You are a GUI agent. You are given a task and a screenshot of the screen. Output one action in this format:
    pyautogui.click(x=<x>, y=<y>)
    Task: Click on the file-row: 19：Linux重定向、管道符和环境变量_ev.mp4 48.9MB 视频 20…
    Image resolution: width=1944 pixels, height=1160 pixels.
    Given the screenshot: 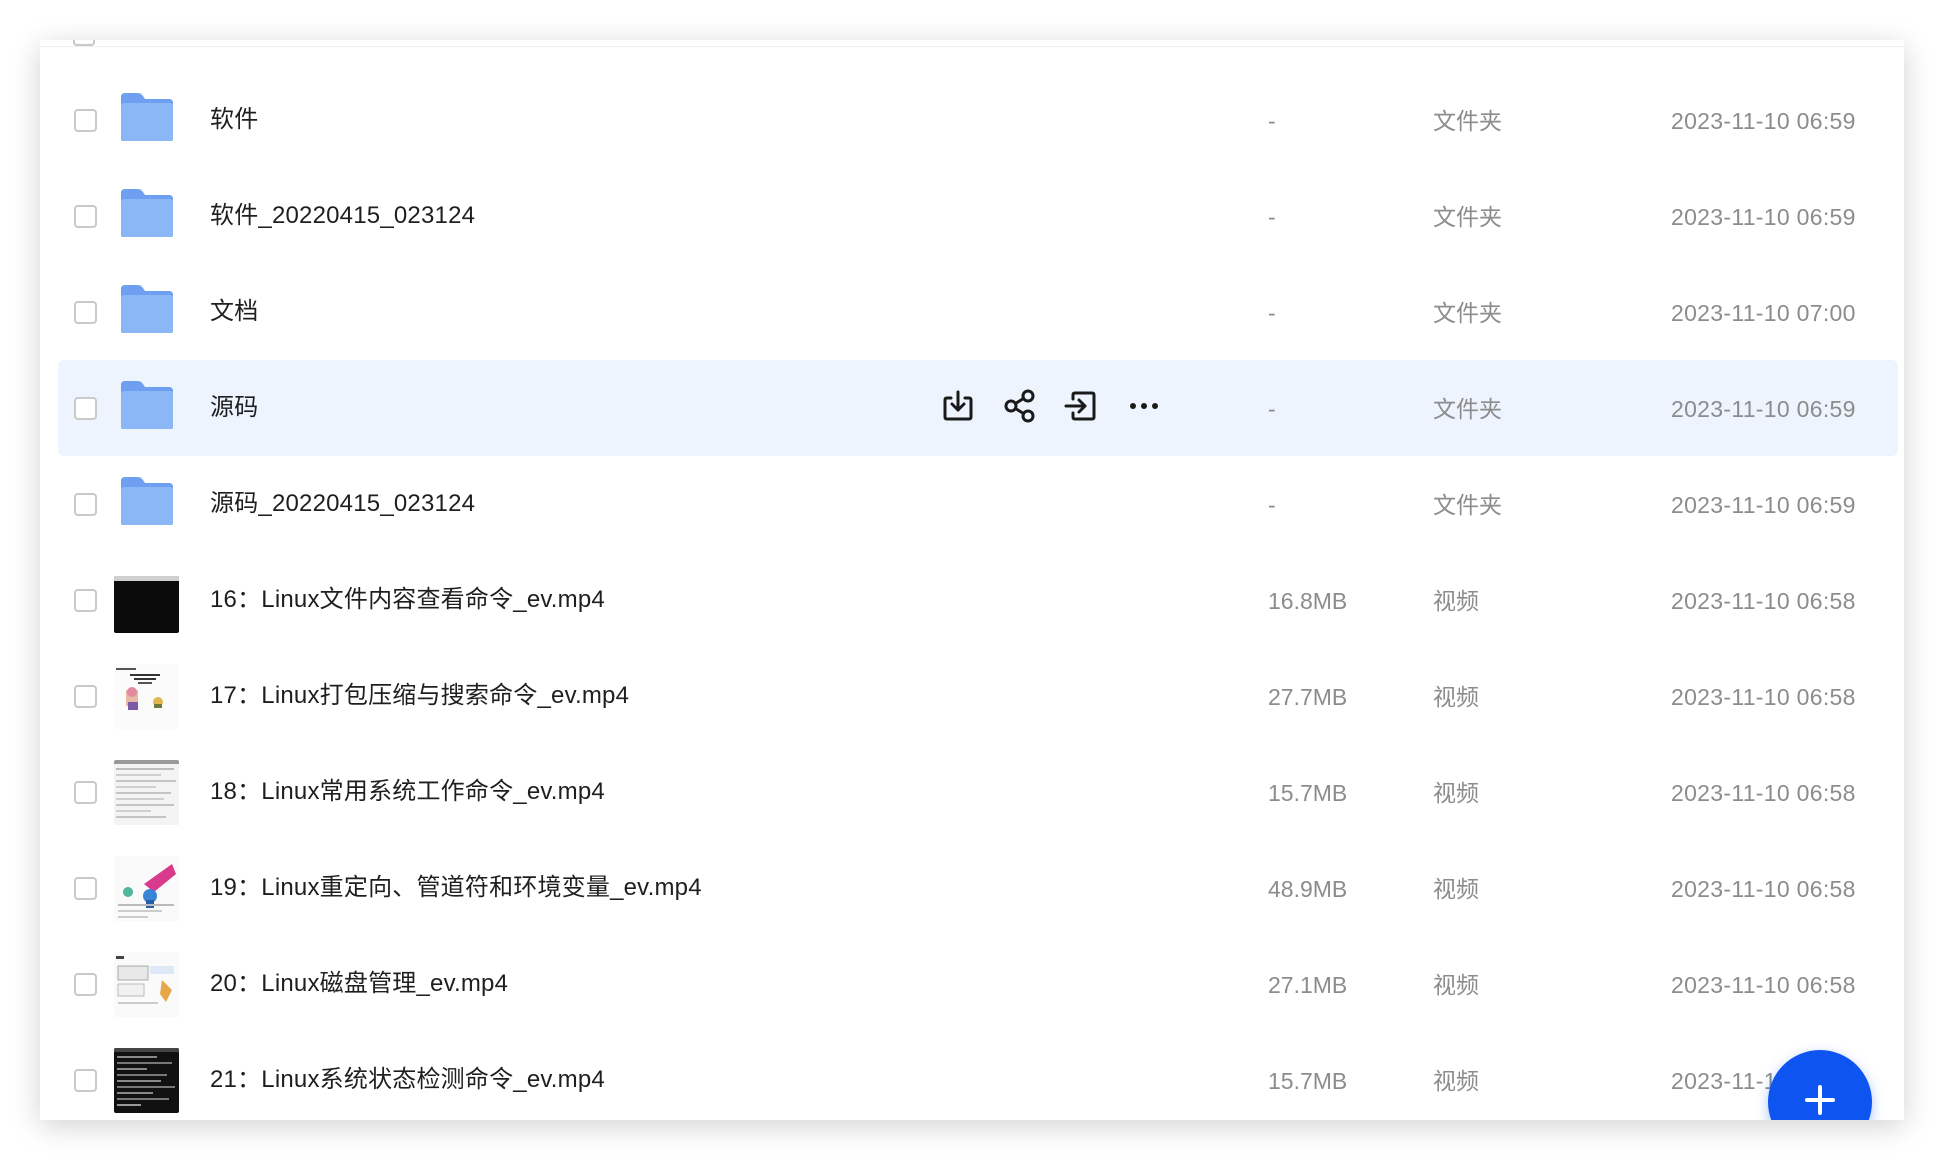 What is the action you would take?
    pyautogui.click(x=978, y=888)
    